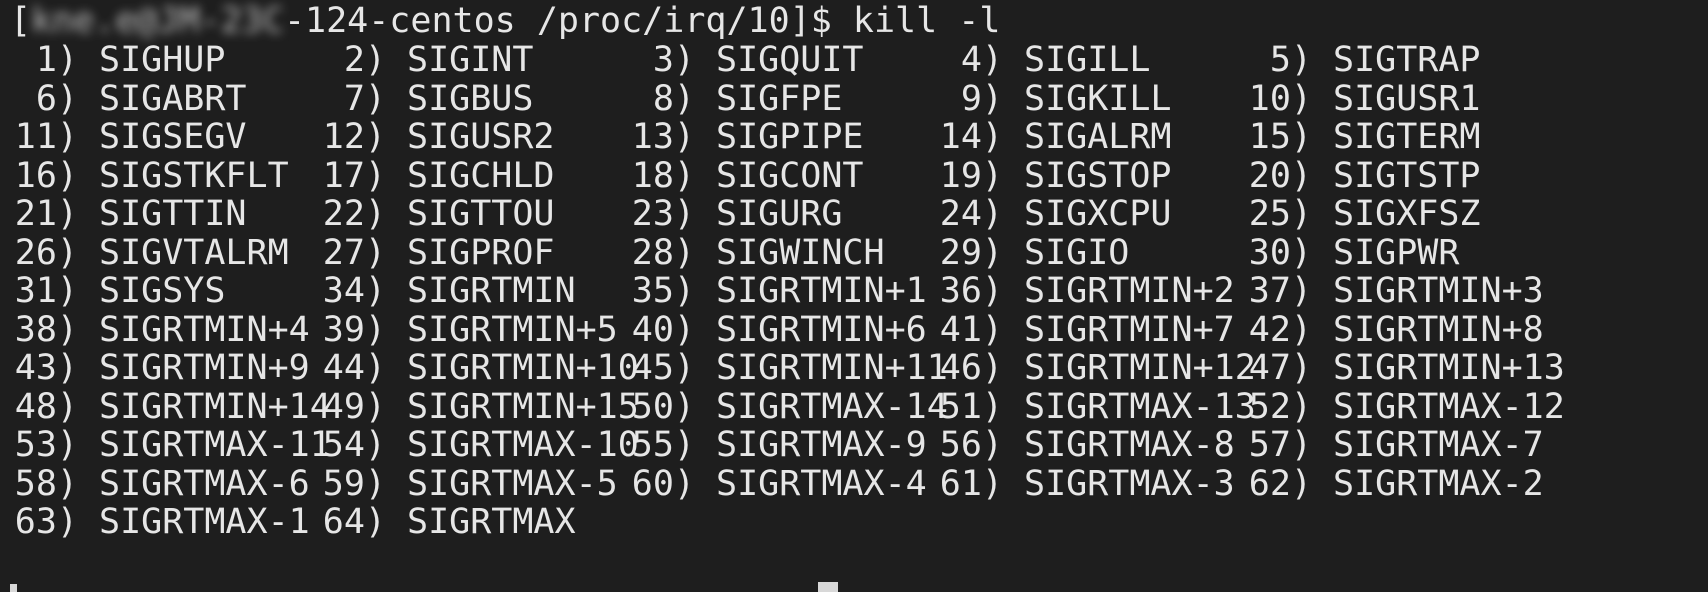  Describe the element at coordinates (971, 214) in the screenshot. I see `signal-number: 24)` at that location.